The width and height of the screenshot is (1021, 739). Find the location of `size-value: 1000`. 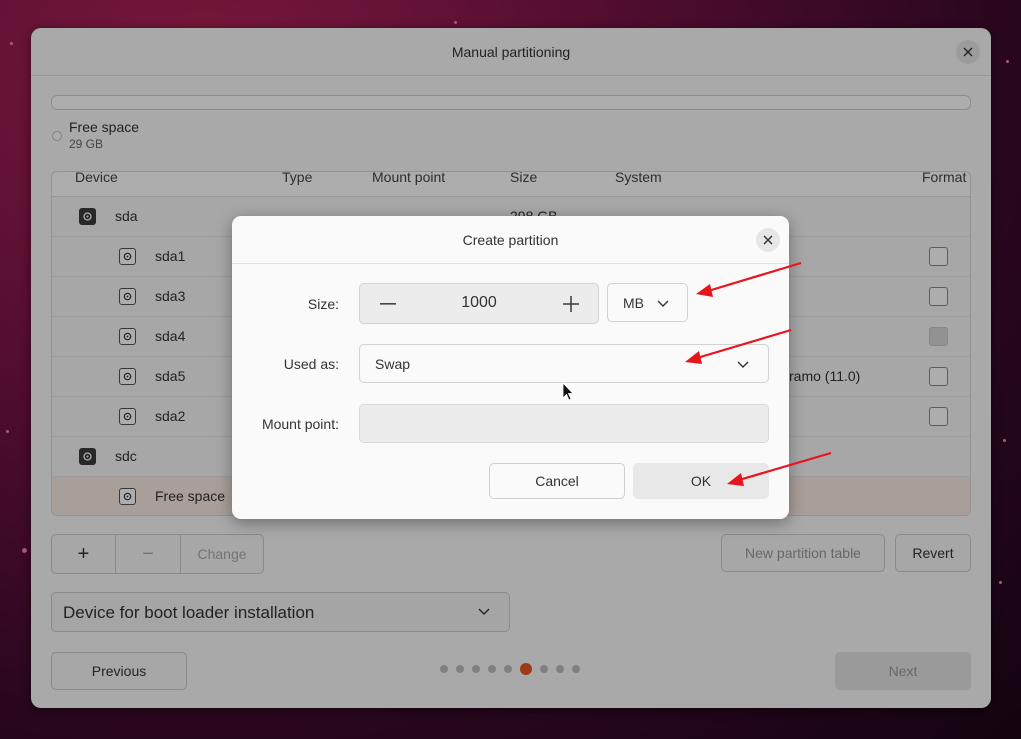

size-value: 1000 is located at coordinates (479, 303).